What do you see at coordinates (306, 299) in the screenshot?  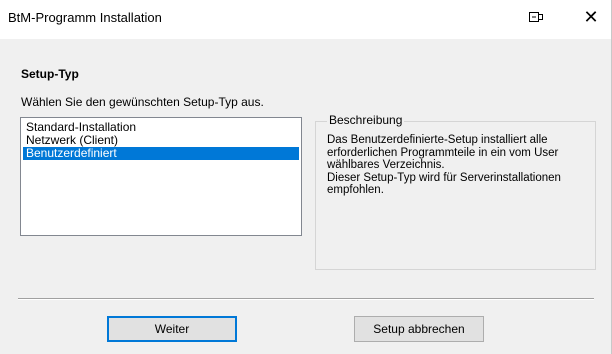 I see `divider-highlight` at bounding box center [306, 299].